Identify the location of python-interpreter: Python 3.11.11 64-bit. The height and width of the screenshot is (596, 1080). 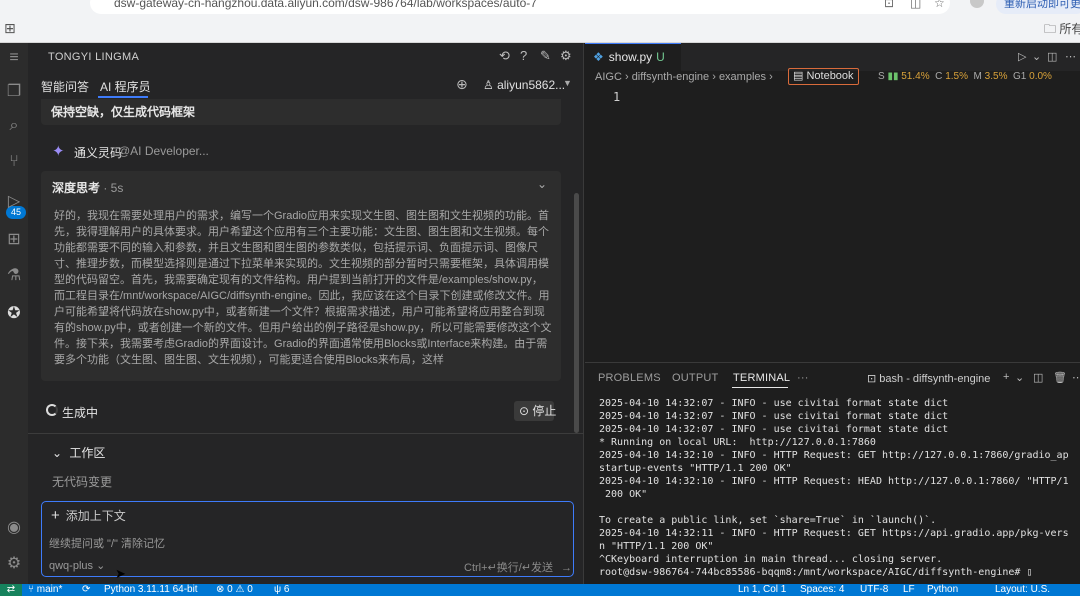
(151, 590).